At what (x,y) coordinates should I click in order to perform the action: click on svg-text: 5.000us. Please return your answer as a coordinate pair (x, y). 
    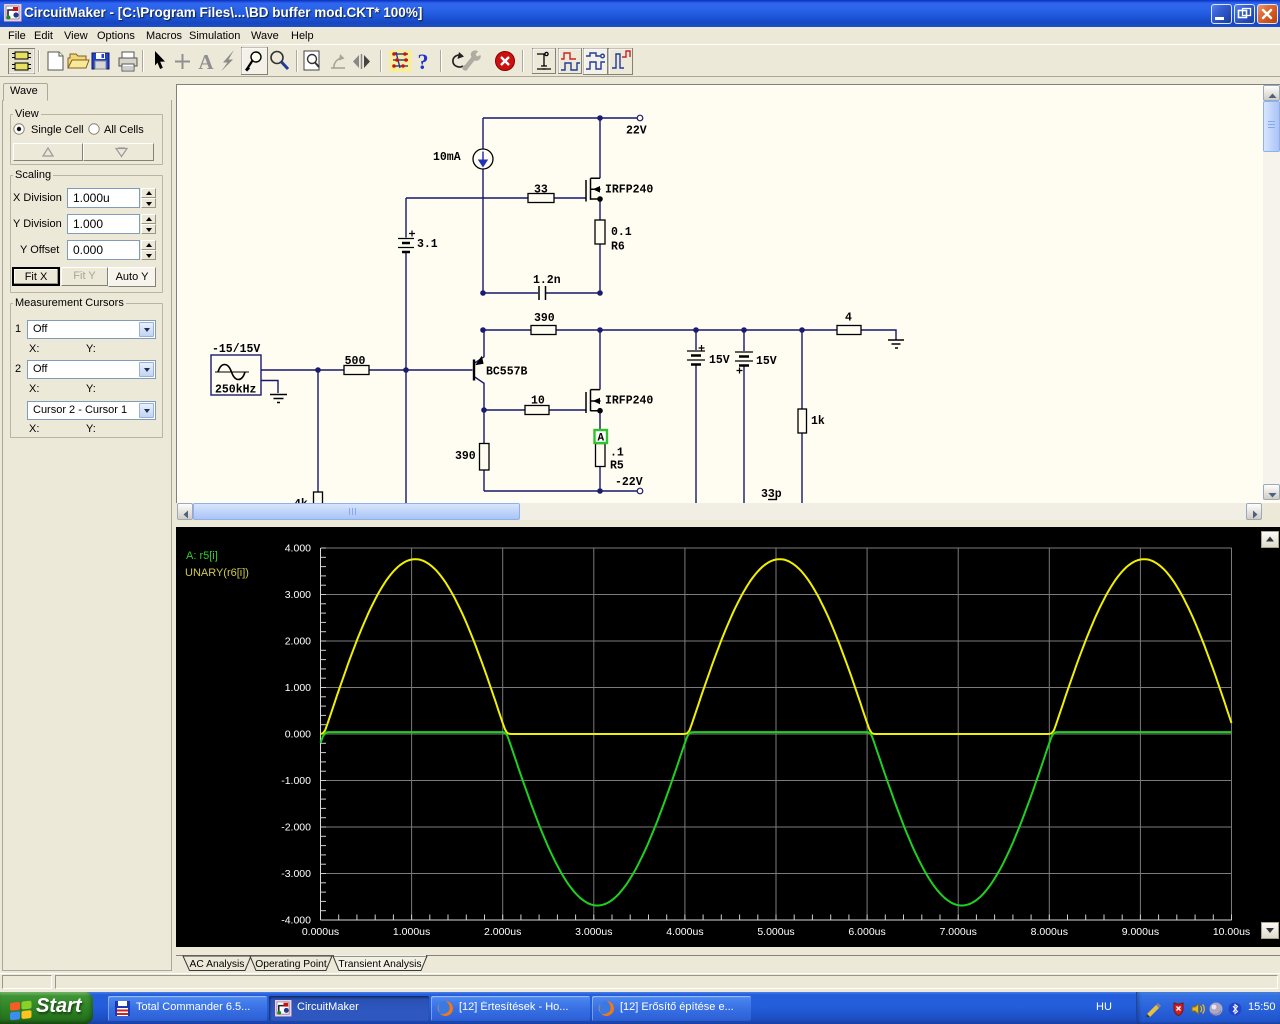
    Looking at the image, I should click on (775, 932).